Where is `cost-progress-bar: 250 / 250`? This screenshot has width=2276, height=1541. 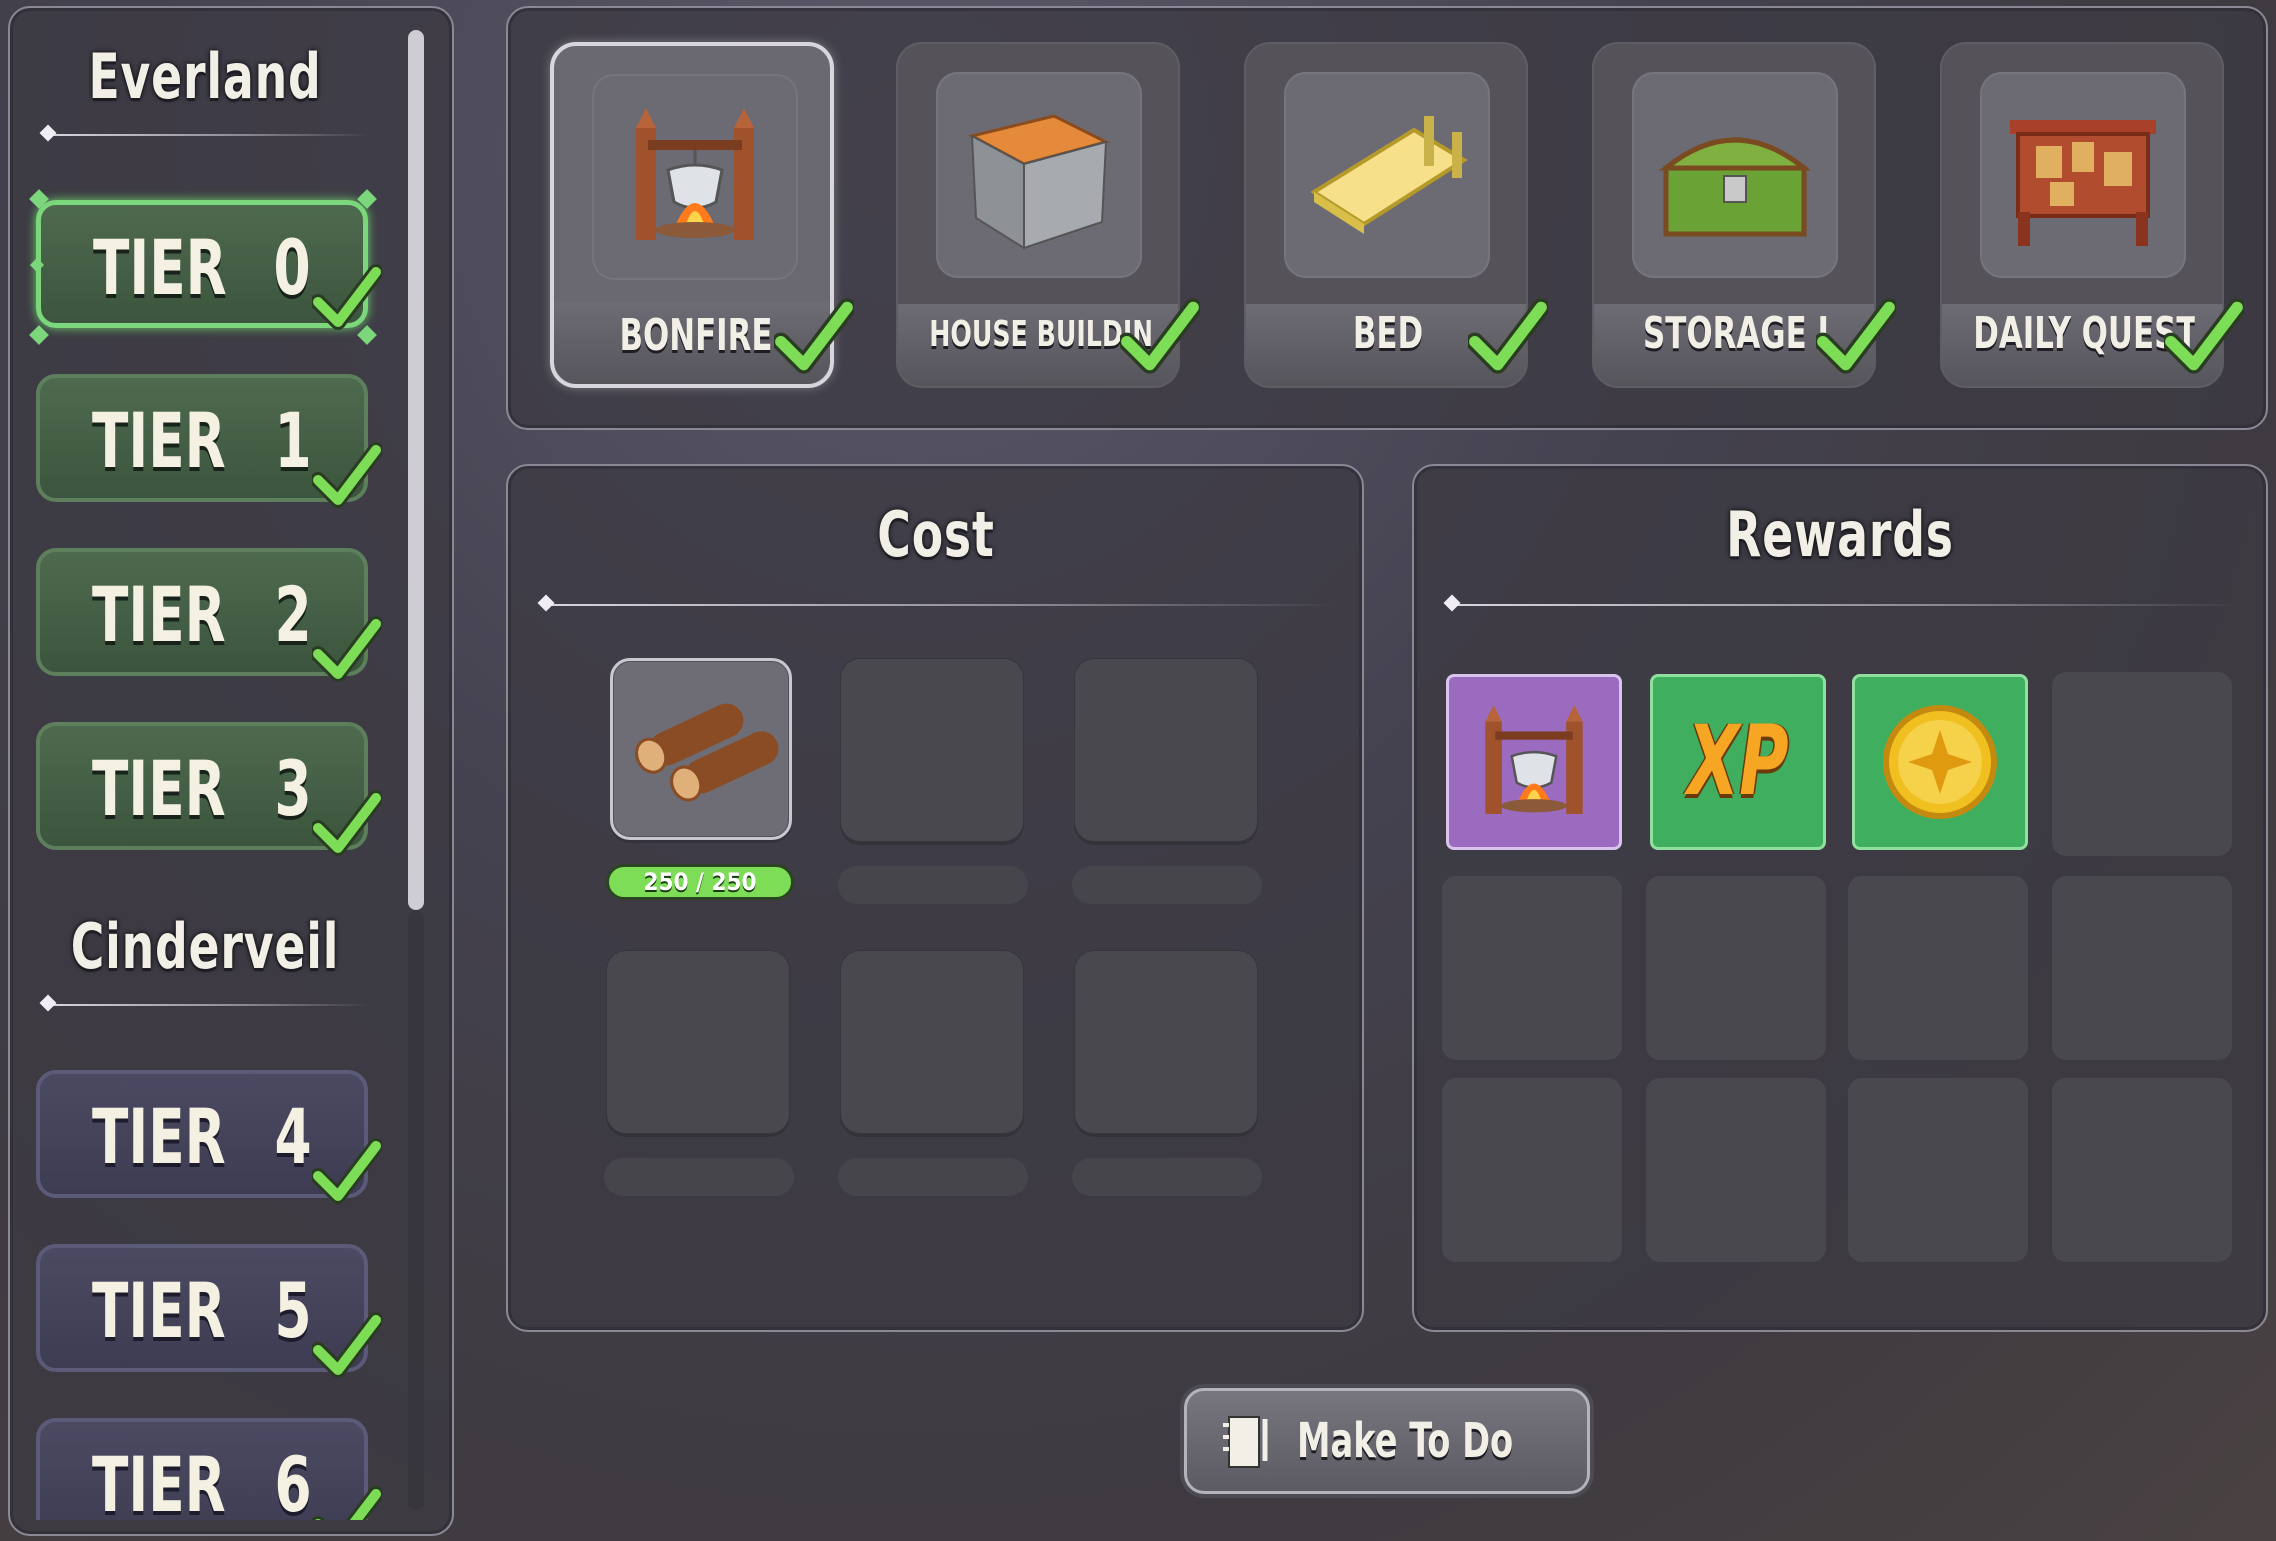
cost-progress-bar: 250 / 250 is located at coordinates (700, 882).